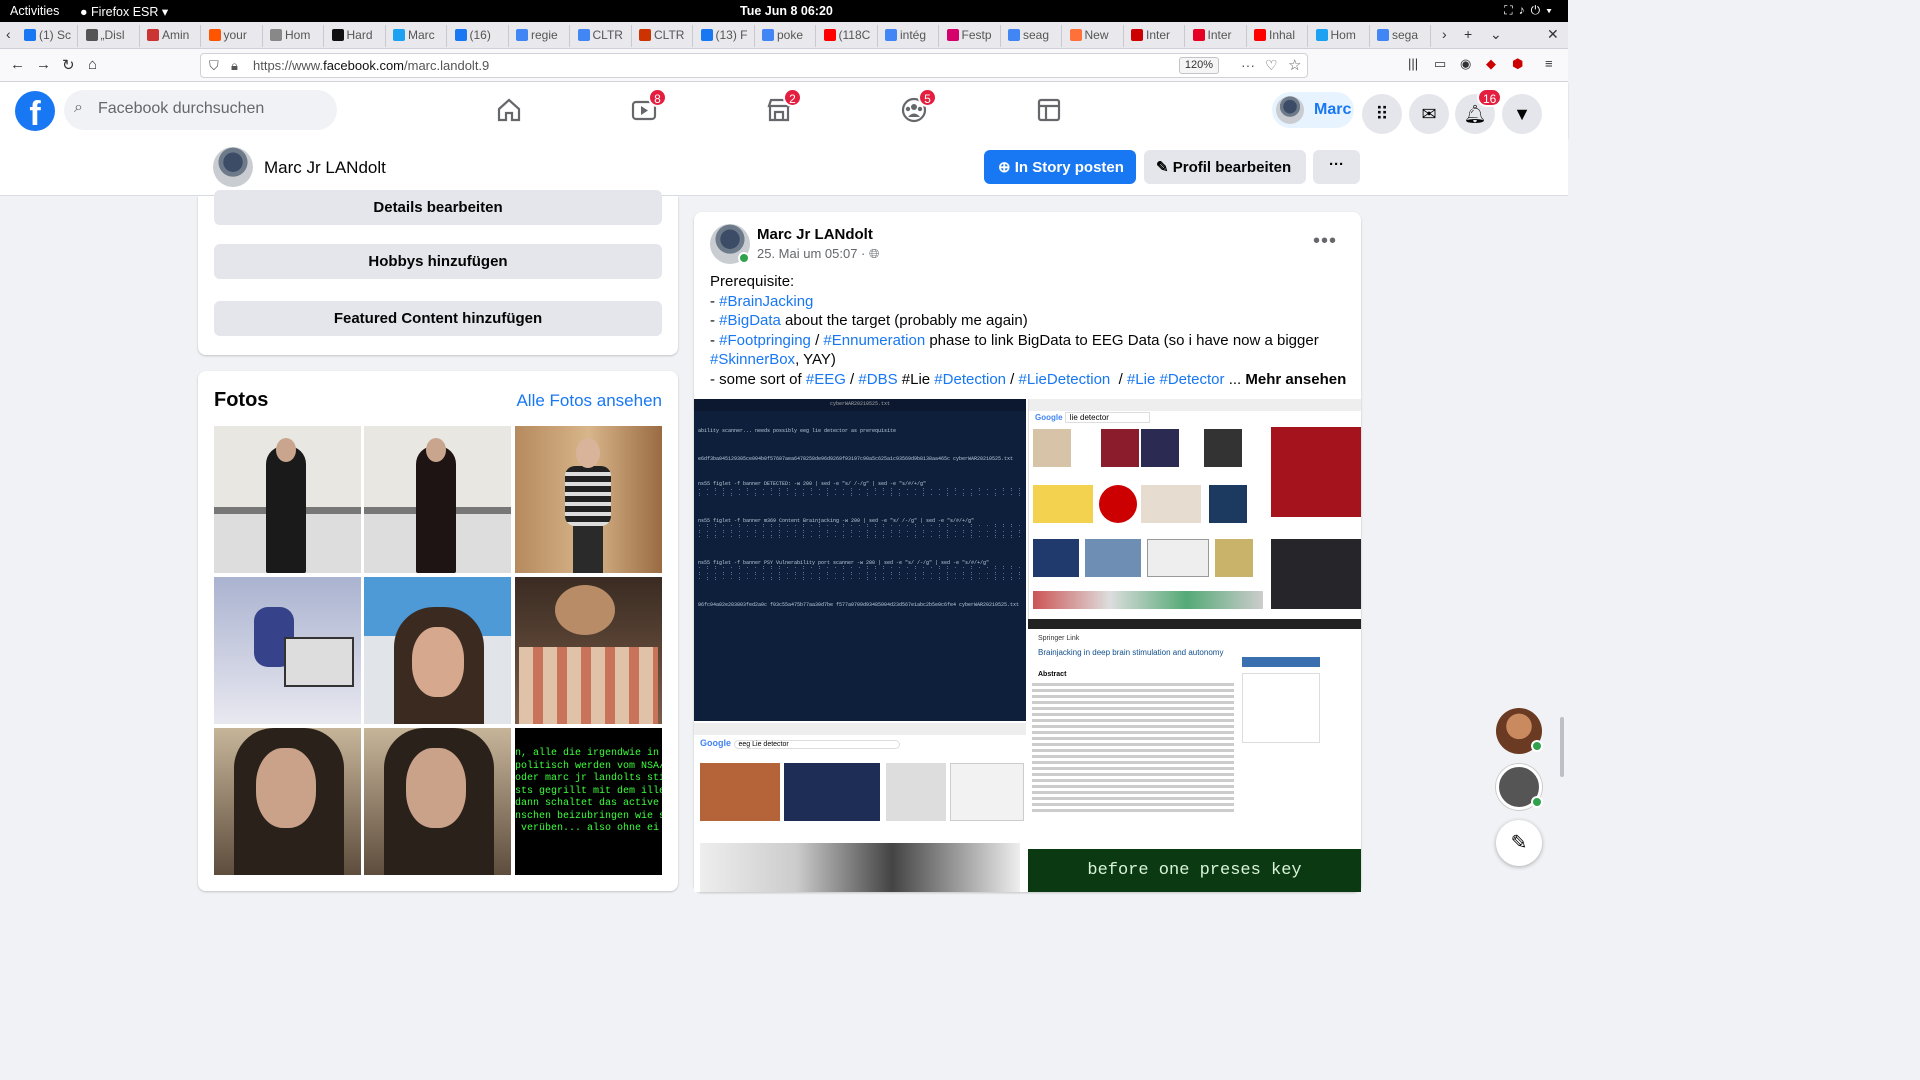 The height and width of the screenshot is (1080, 1920). I want to click on browser-tab: (118C, so click(849, 36).